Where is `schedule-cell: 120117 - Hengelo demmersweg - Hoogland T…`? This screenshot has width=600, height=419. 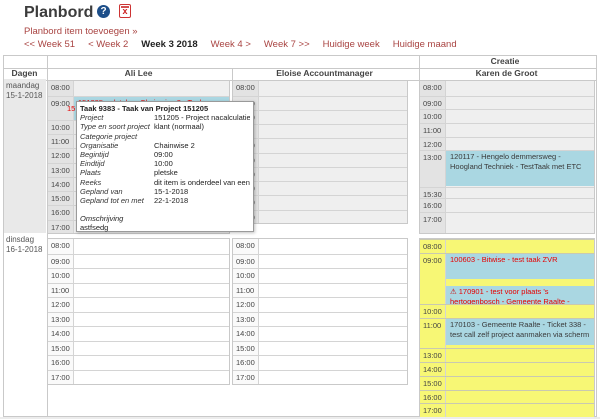
schedule-cell: 120117 - Hengelo demmersweg - Hoogland T… is located at coordinates (520, 169).